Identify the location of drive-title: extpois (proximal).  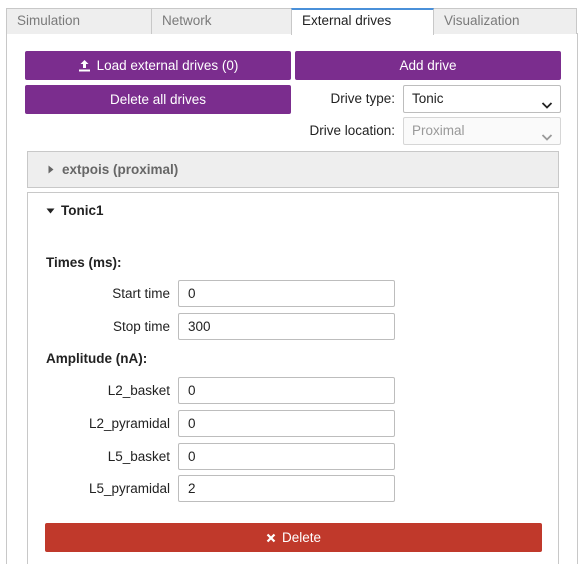
(120, 169).